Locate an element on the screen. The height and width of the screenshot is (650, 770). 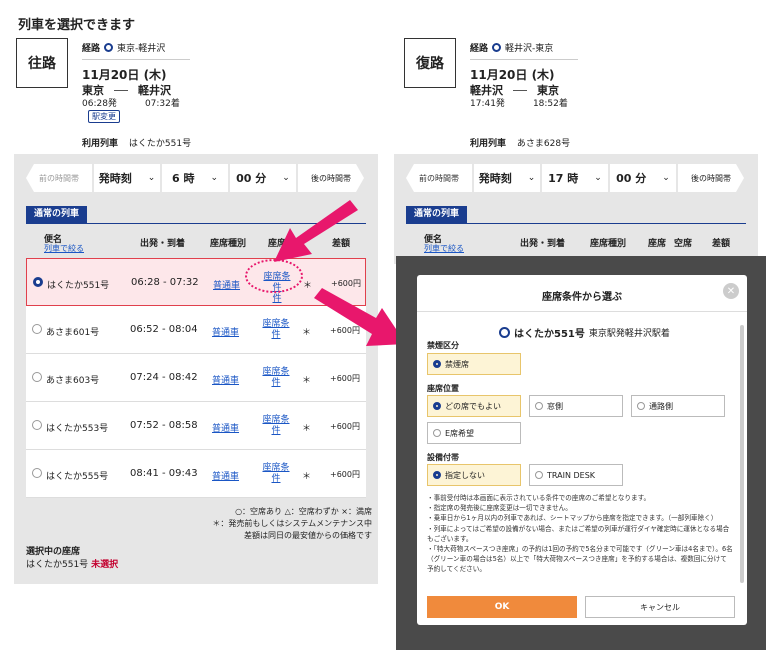
dash is located at coordinates (520, 90).